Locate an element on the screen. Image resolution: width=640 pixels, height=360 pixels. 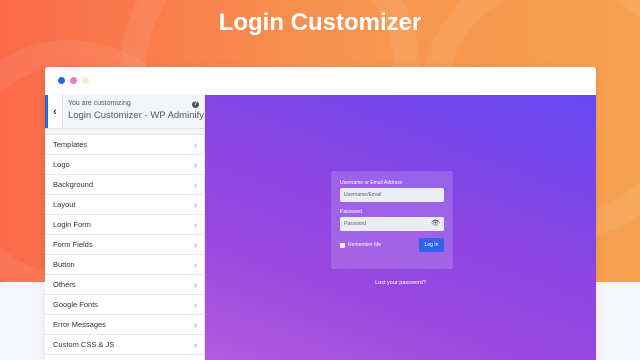
help-icon: ? is located at coordinates (195, 104).